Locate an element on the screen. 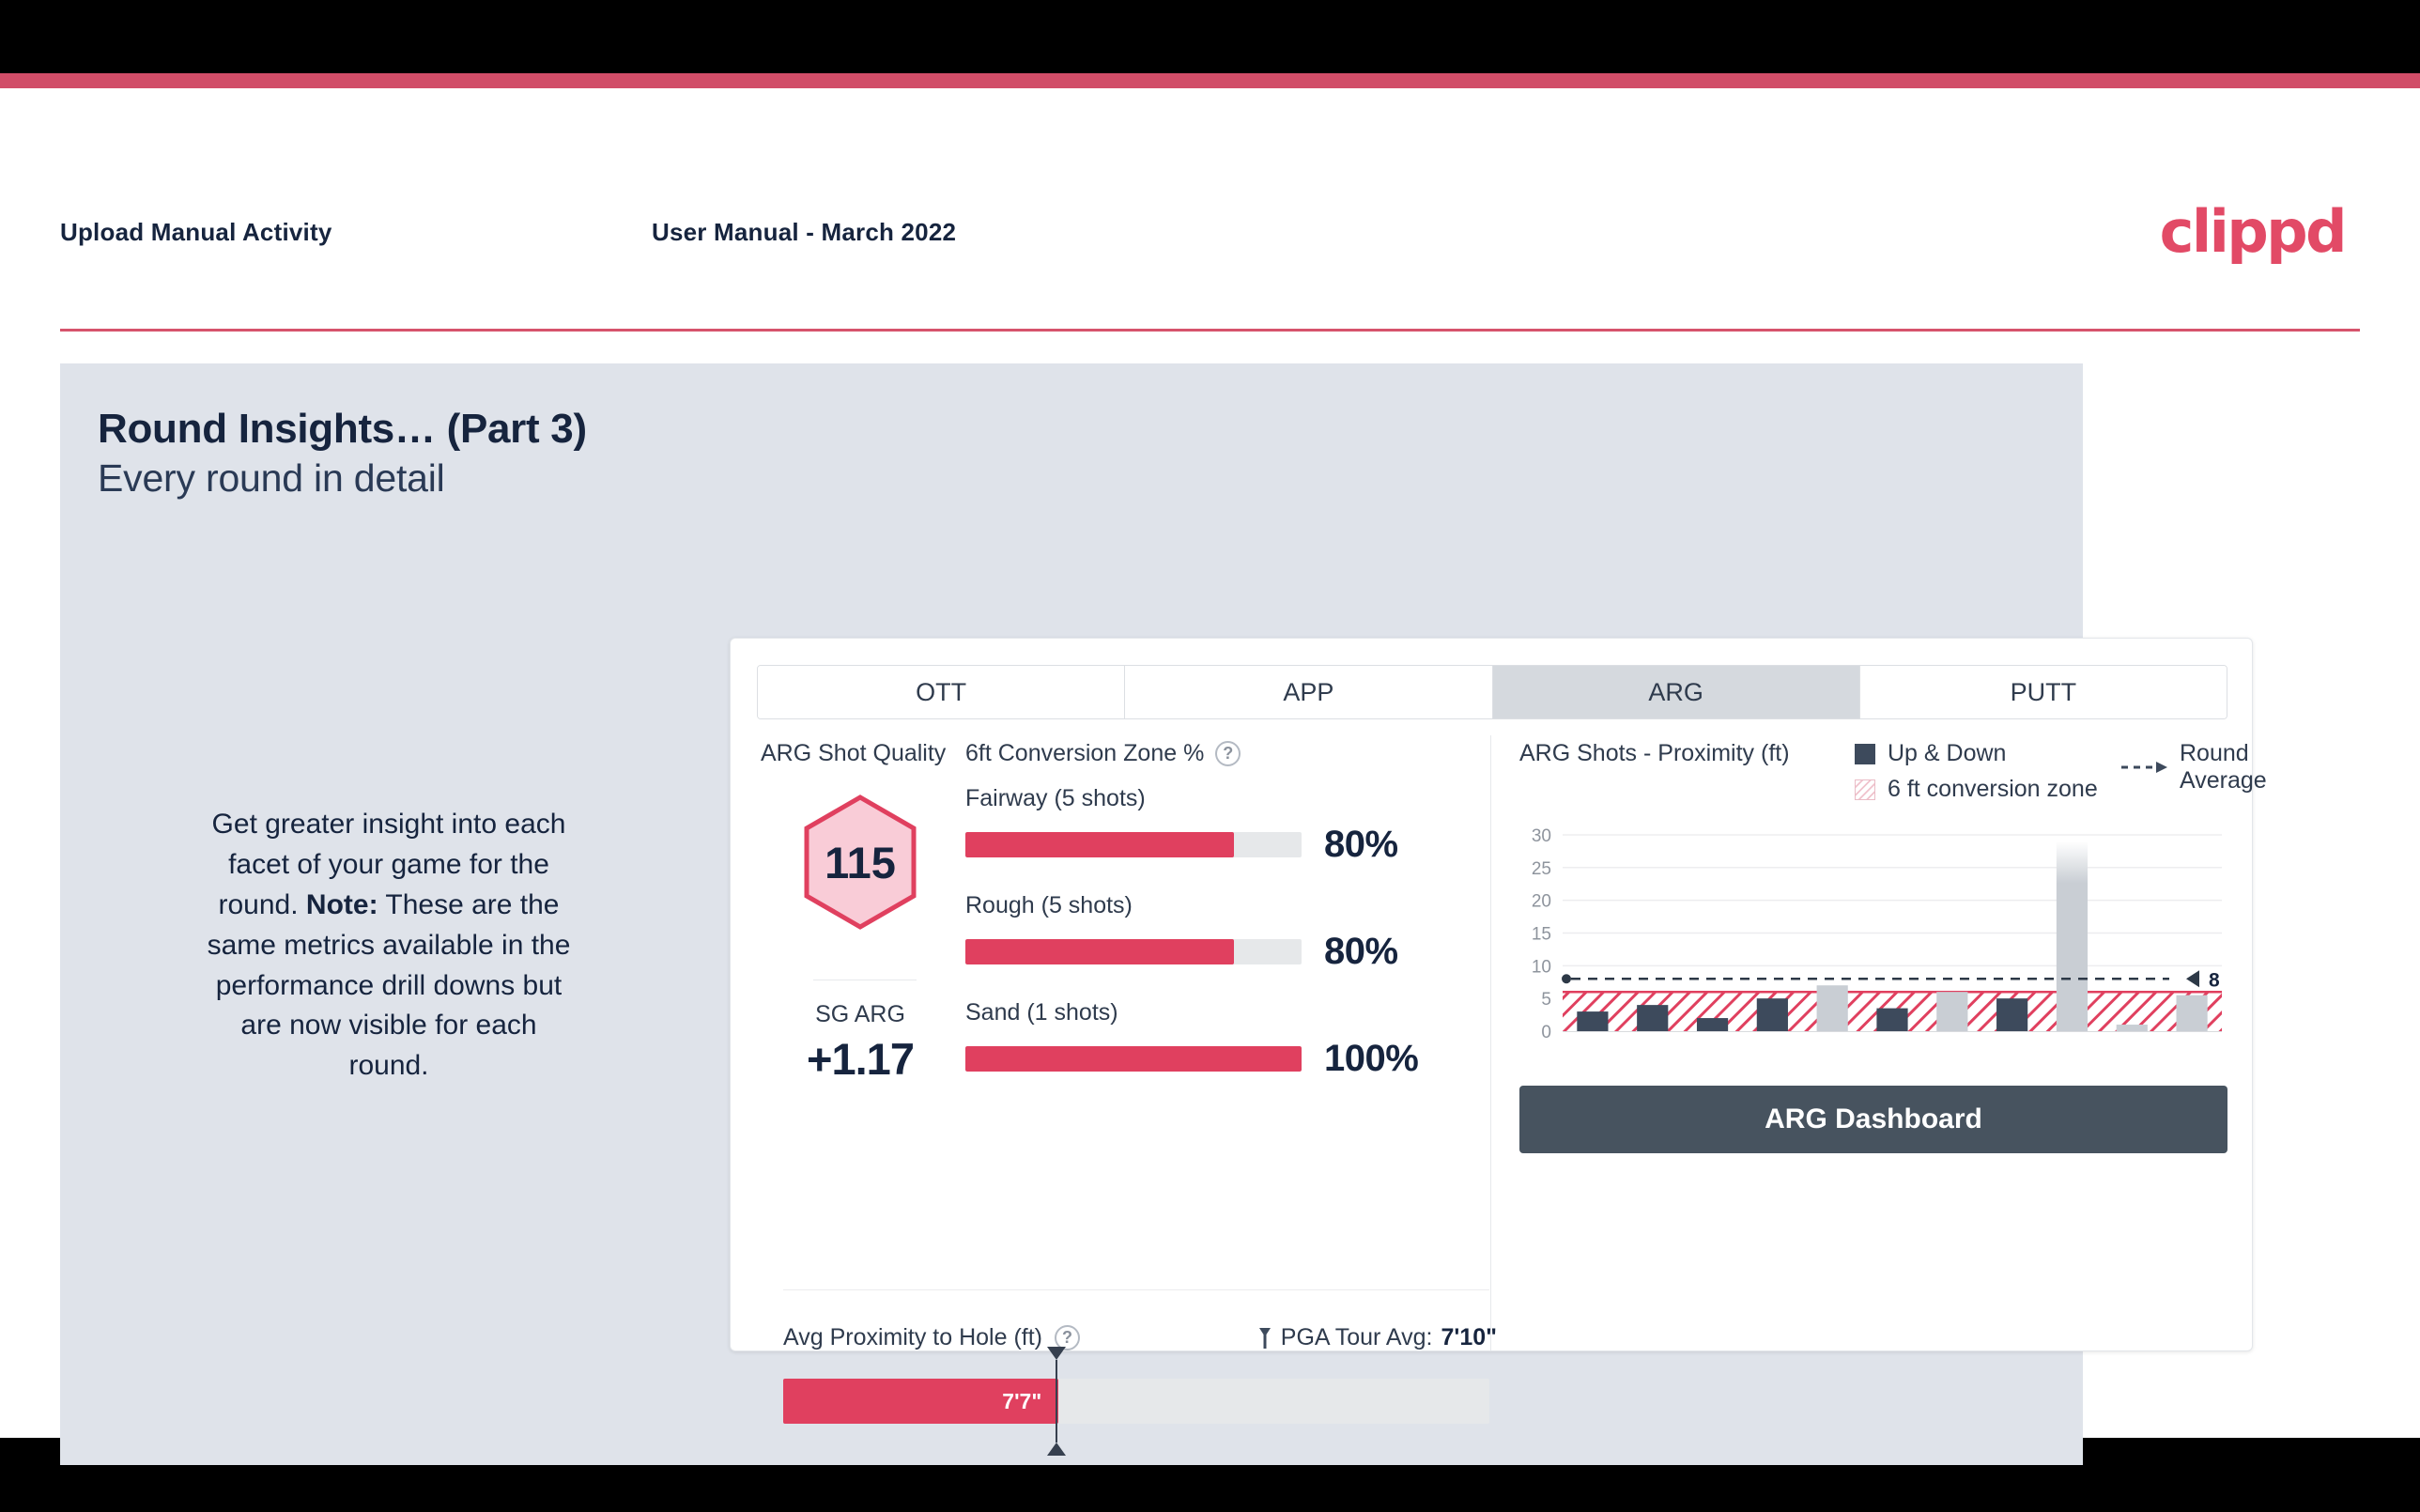 This screenshot has width=2420, height=1512. legend-up-and-down: Up & Down is located at coordinates (1930, 754).